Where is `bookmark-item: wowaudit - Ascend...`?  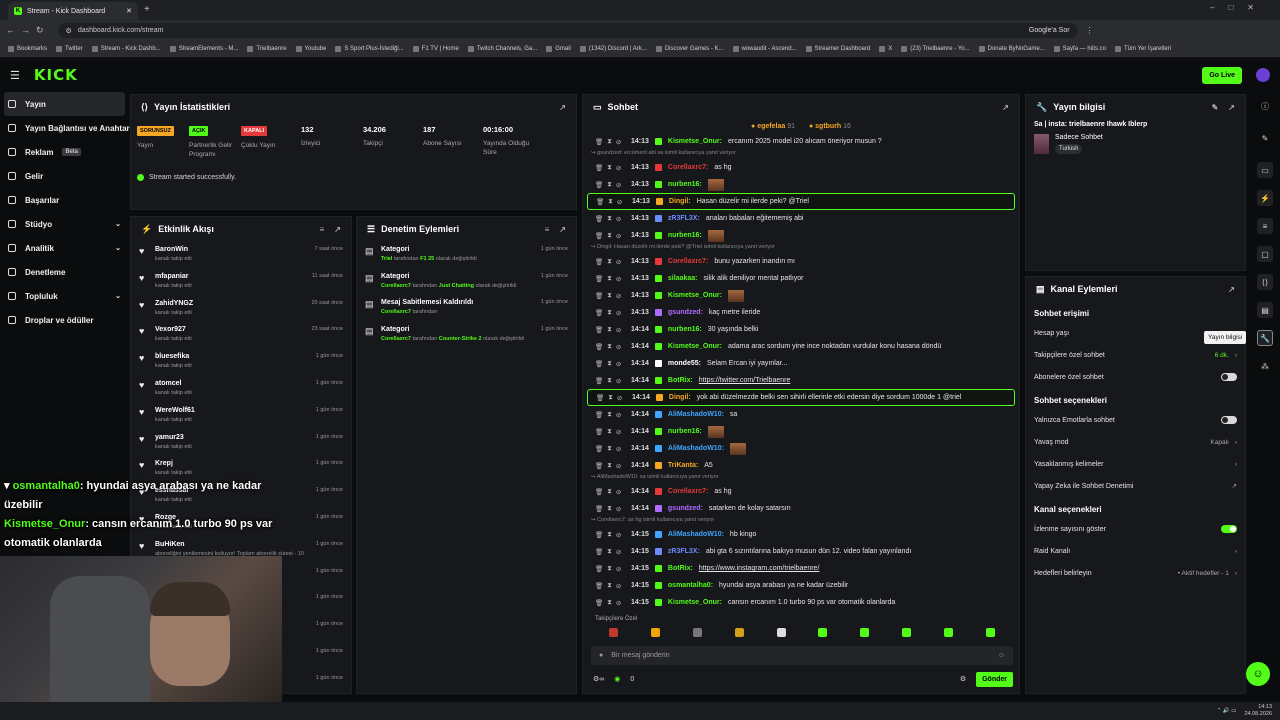
bookmark-item: wowaudit - Ascend... is located at coordinates (764, 49).